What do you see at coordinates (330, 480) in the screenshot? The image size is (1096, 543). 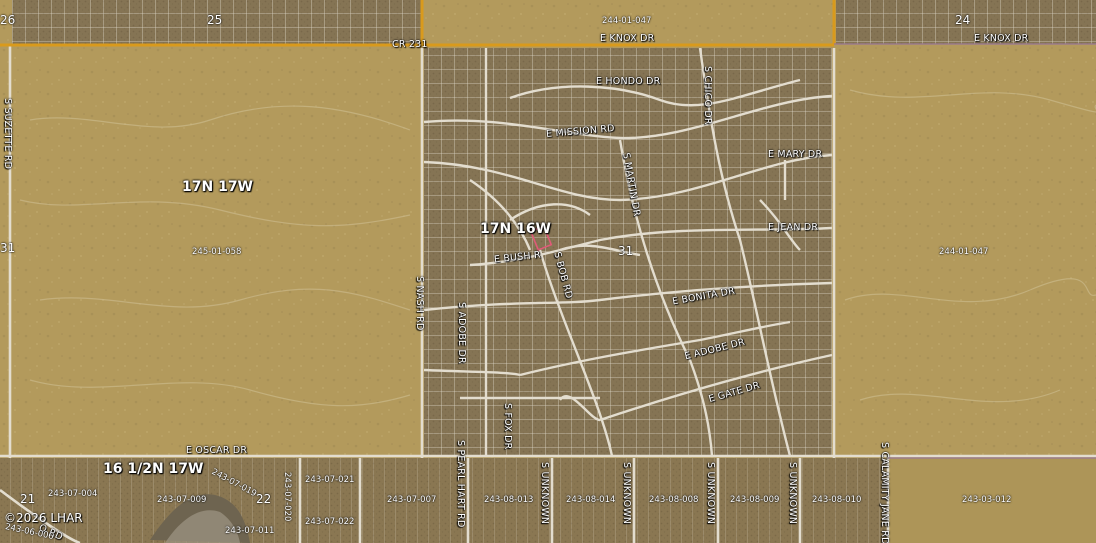 I see `parcel-label-243-07-021: 243-07-021` at bounding box center [330, 480].